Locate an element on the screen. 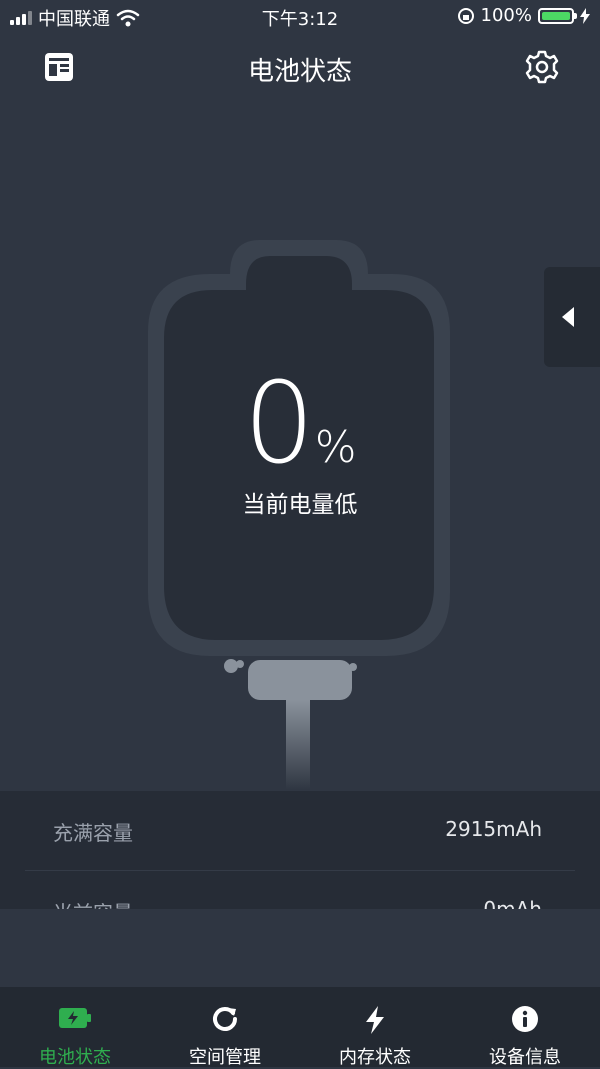 Image resolution: width=600 pixels, height=1069 pixels. tab-label: 空间管理 is located at coordinates (225, 1057).